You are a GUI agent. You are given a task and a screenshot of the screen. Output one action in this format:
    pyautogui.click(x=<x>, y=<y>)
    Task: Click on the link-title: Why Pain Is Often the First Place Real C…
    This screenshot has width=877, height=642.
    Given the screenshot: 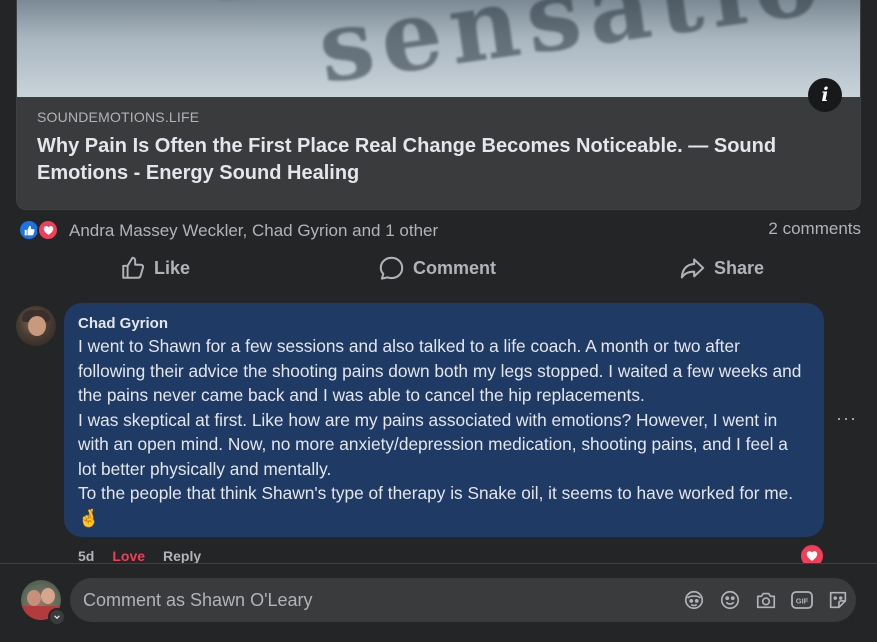 What is the action you would take?
    pyautogui.click(x=418, y=160)
    